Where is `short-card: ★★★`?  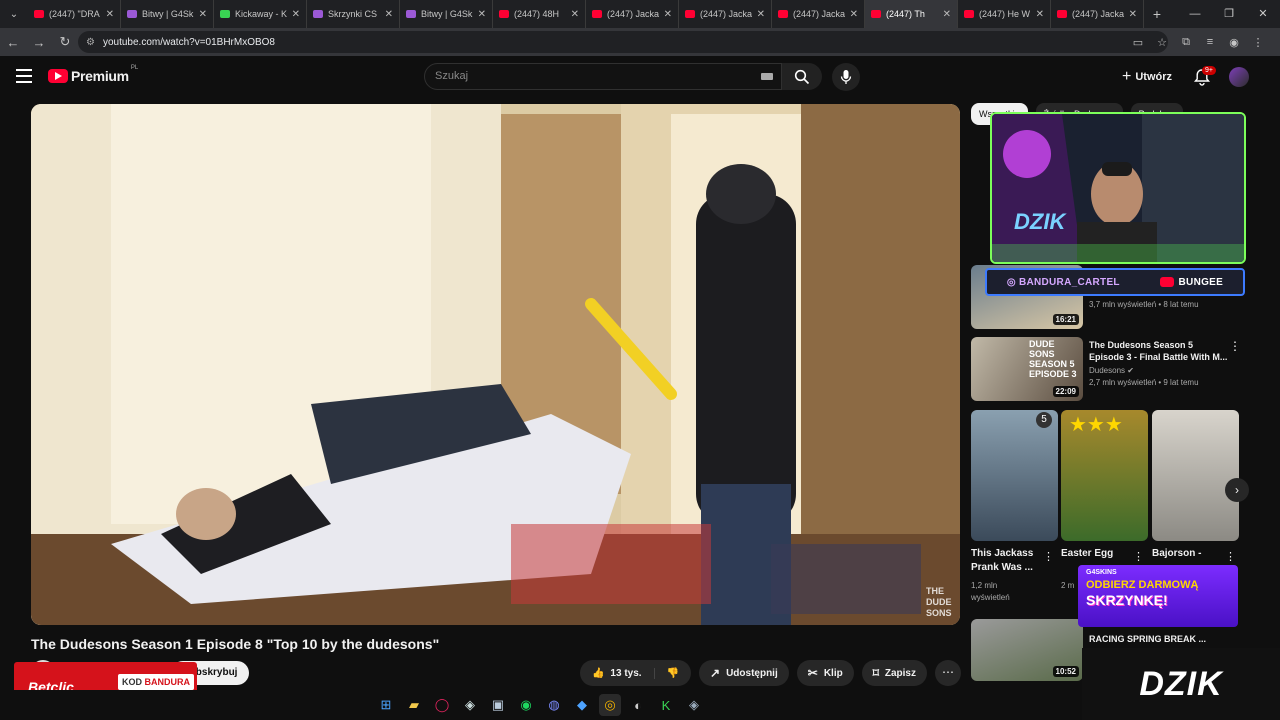 short-card: ★★★ is located at coordinates (1104, 475).